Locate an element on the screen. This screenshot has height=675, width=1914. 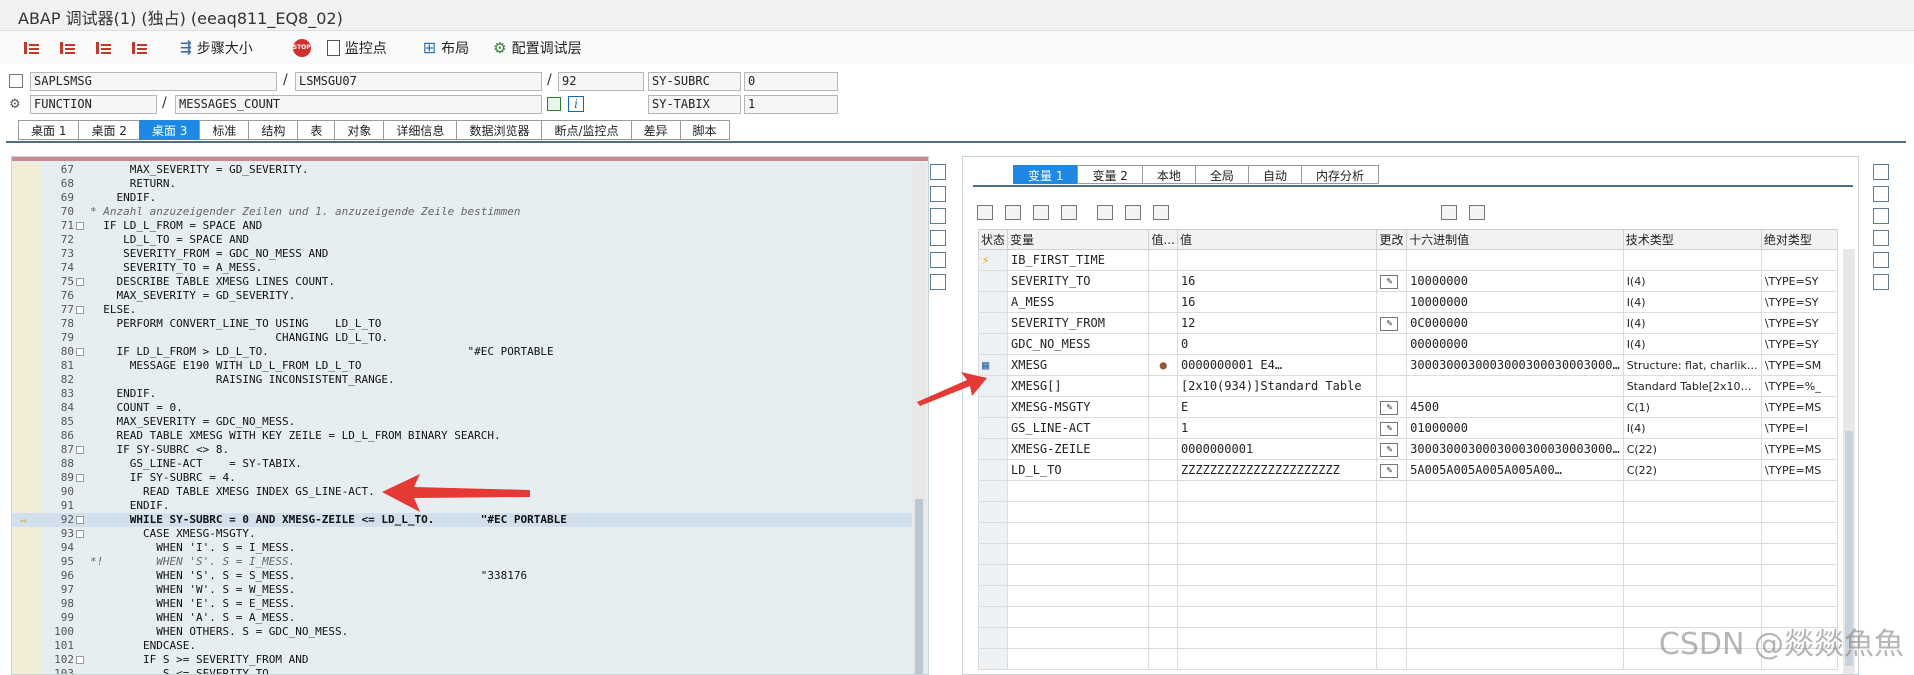
config-layer-button: ⚙ 配置调试层 is located at coordinates (537, 48).